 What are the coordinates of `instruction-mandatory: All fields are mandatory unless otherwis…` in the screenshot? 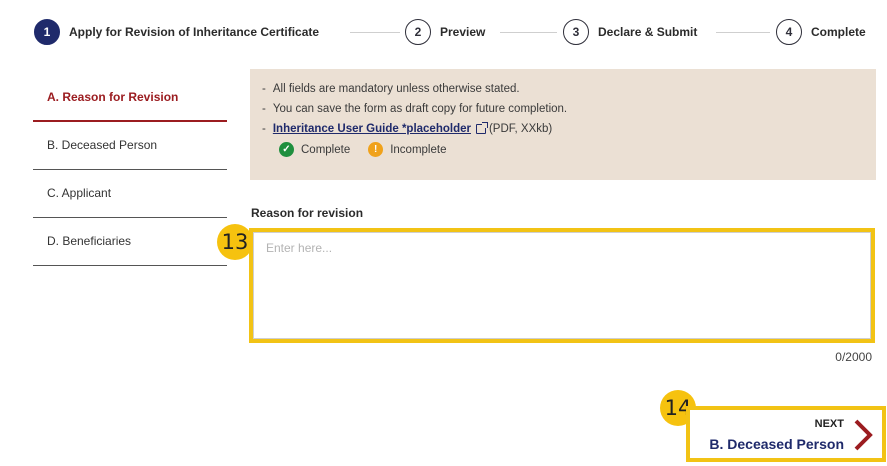 It's located at (396, 89).